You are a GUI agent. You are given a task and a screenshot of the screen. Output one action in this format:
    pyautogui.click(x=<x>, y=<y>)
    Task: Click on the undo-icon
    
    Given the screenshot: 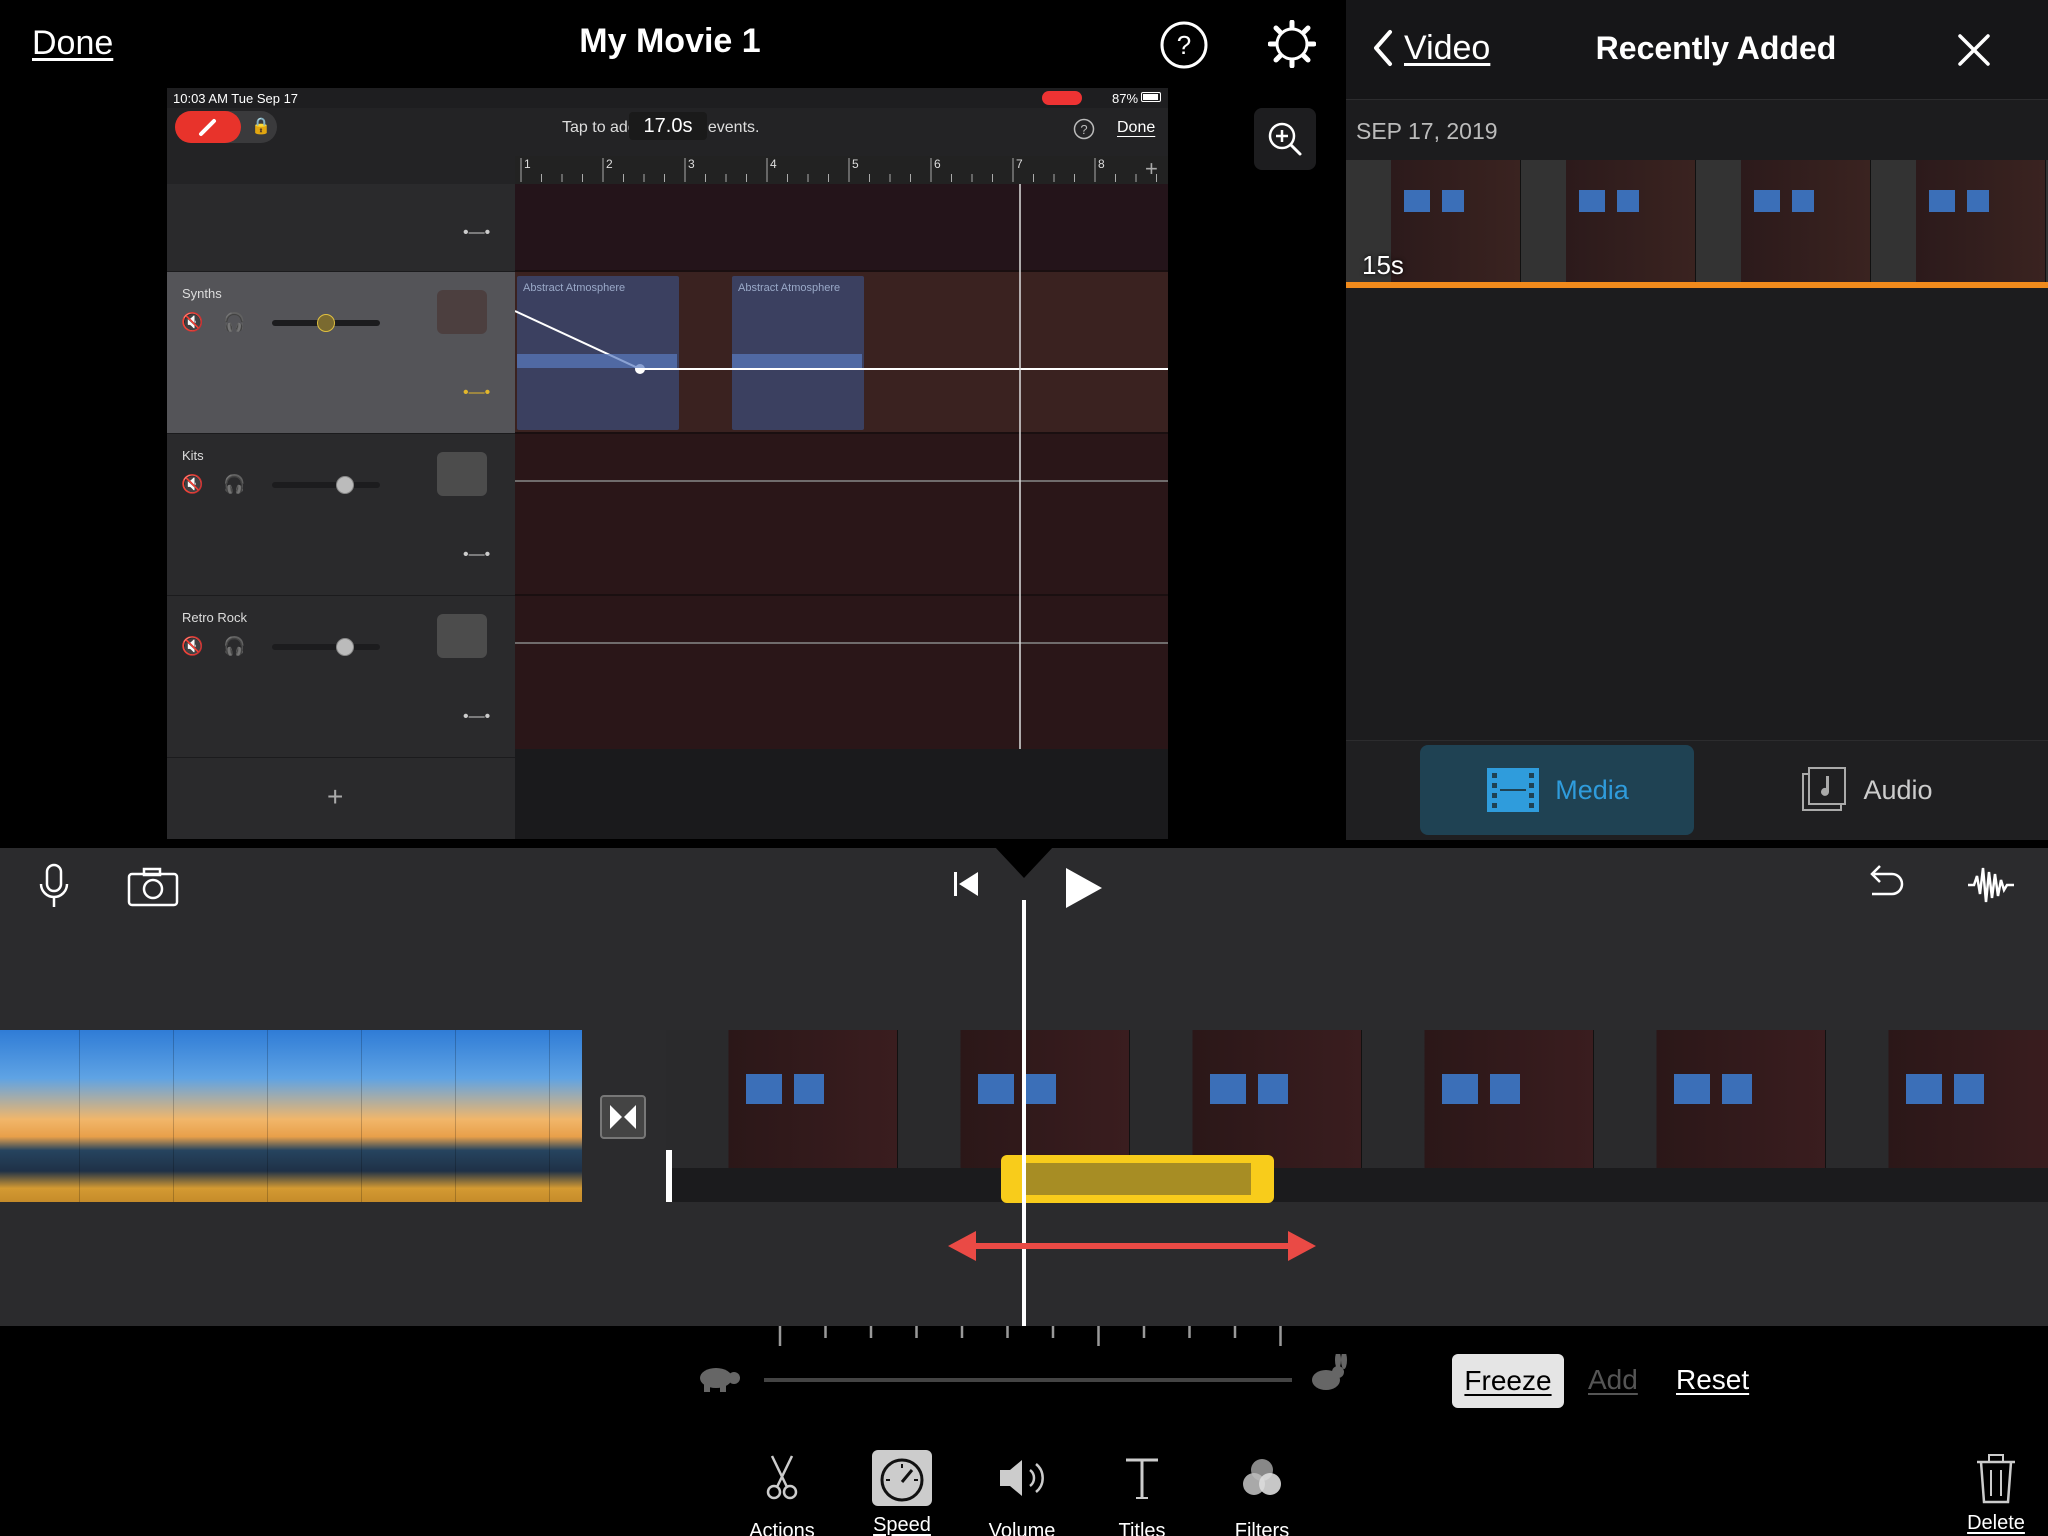 What is the action you would take?
    pyautogui.click(x=1887, y=880)
    